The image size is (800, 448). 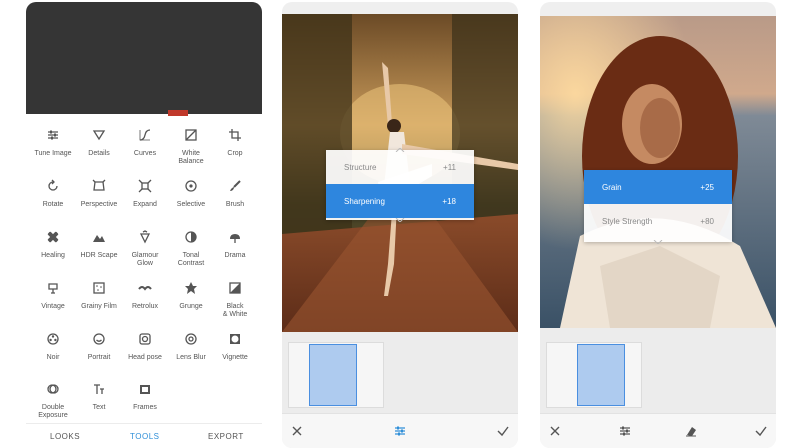 What do you see at coordinates (145, 306) in the screenshot?
I see `tool-label: Retrolux` at bounding box center [145, 306].